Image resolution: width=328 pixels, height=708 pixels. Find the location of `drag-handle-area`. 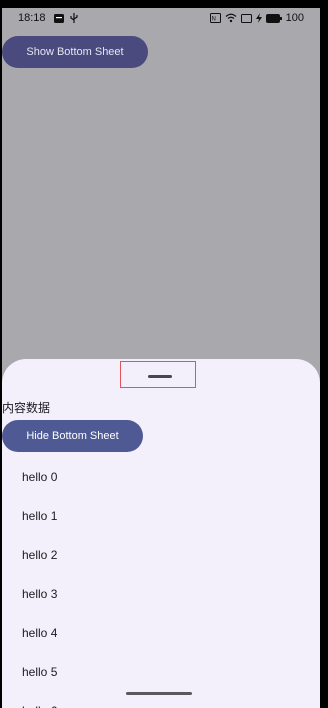

drag-handle-area is located at coordinates (158, 374).